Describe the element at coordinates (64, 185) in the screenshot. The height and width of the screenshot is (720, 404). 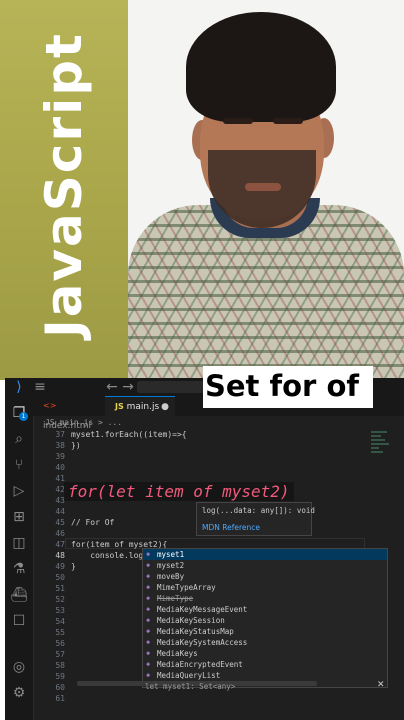
I see `vertical-title: JavaScript` at that location.